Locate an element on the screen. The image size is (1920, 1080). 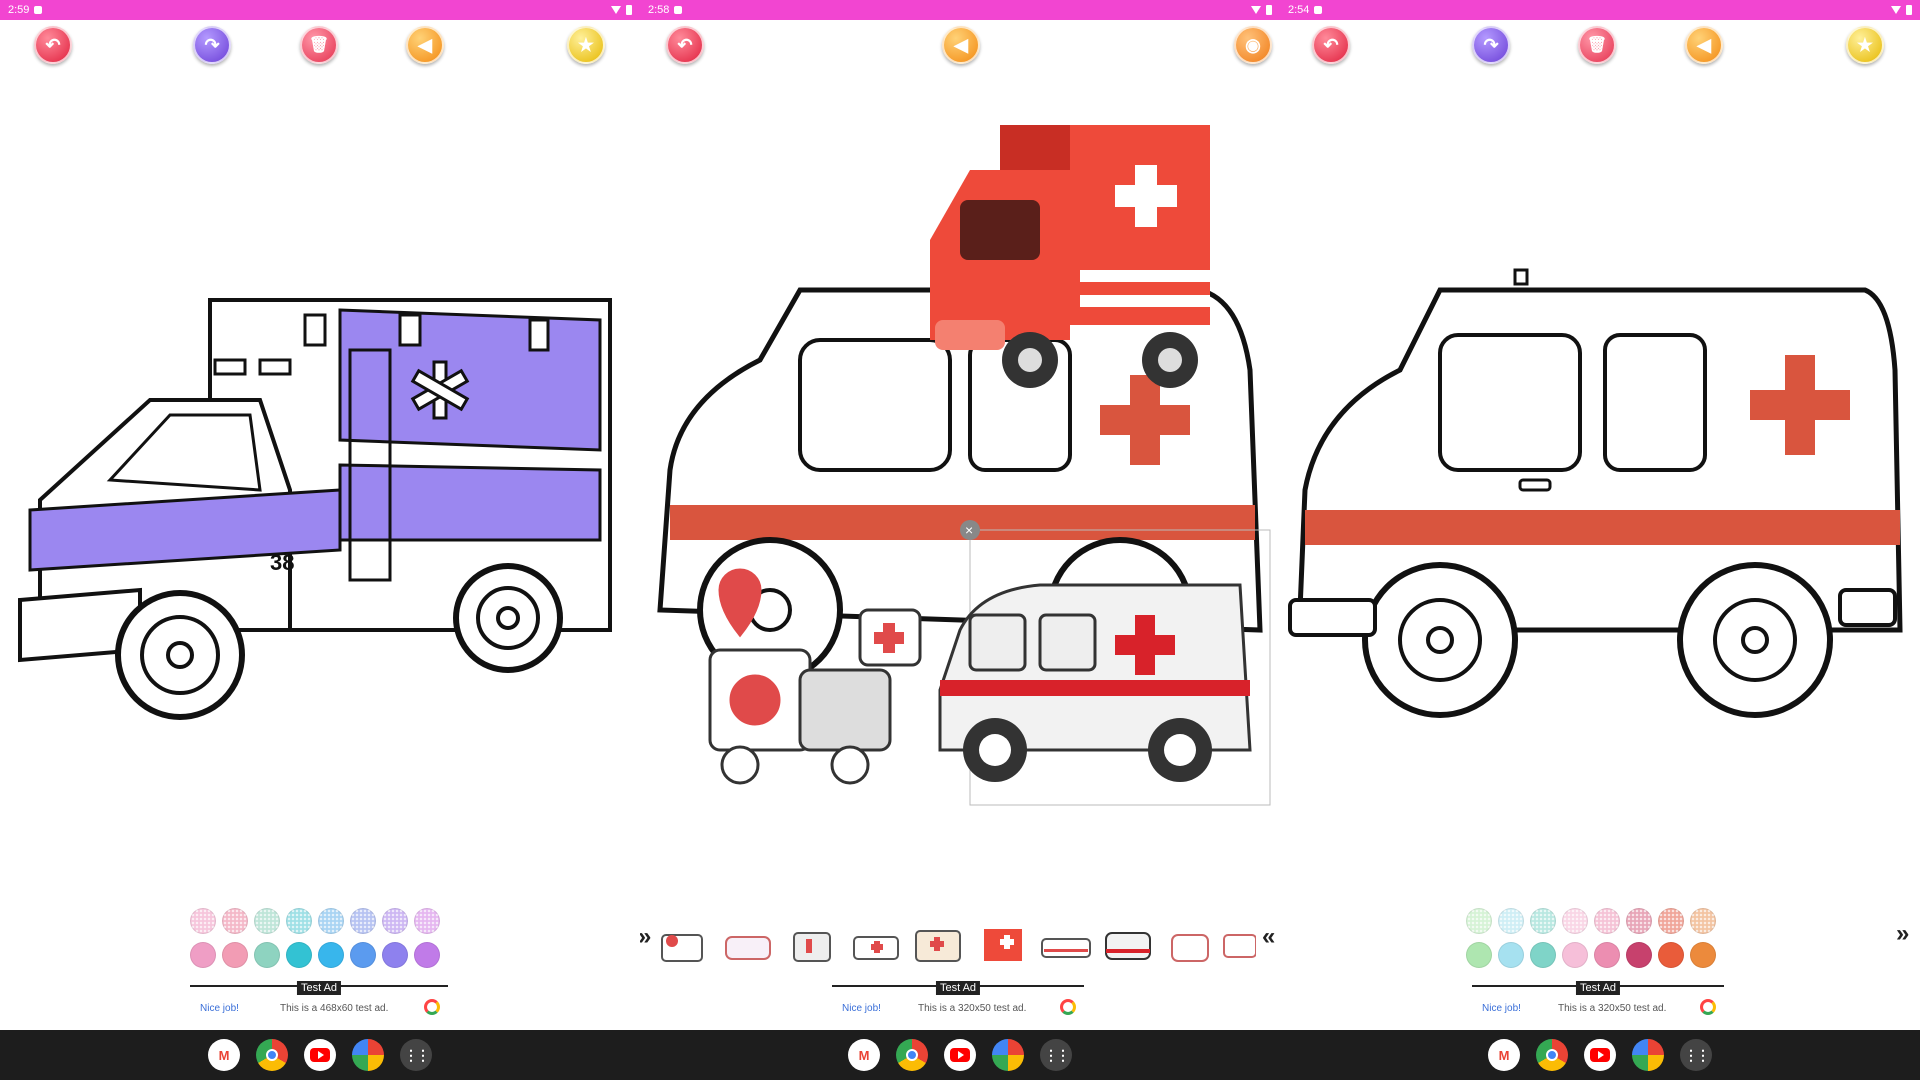
sticker-strip: » « is located at coordinates (960, 945).